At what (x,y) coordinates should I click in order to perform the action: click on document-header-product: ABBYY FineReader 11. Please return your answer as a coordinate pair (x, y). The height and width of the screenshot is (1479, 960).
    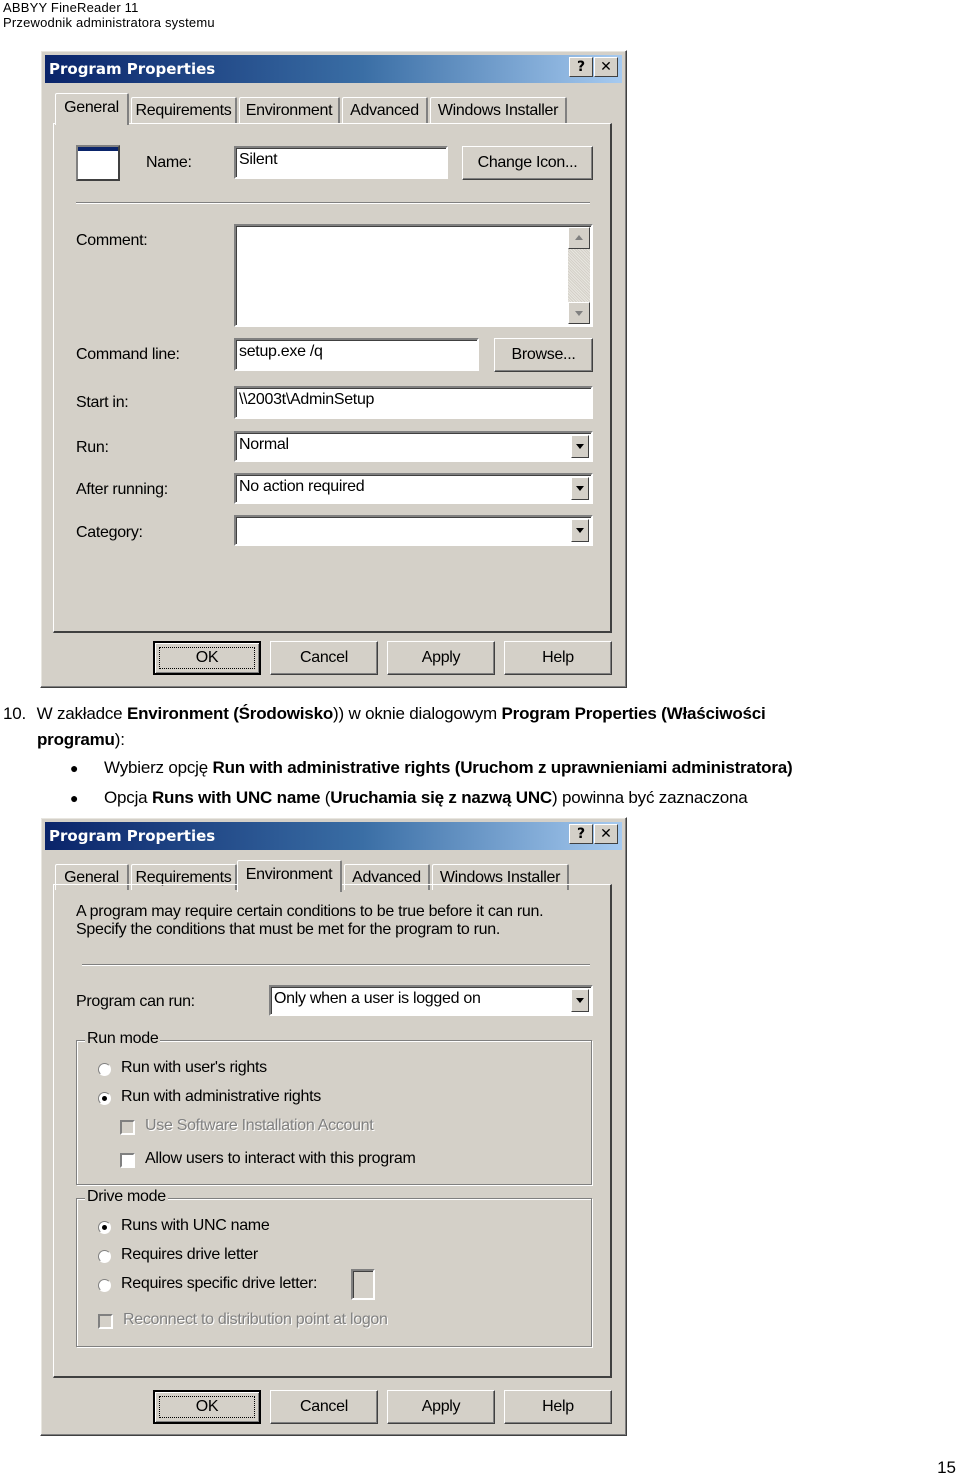
    Looking at the image, I should click on (71, 7).